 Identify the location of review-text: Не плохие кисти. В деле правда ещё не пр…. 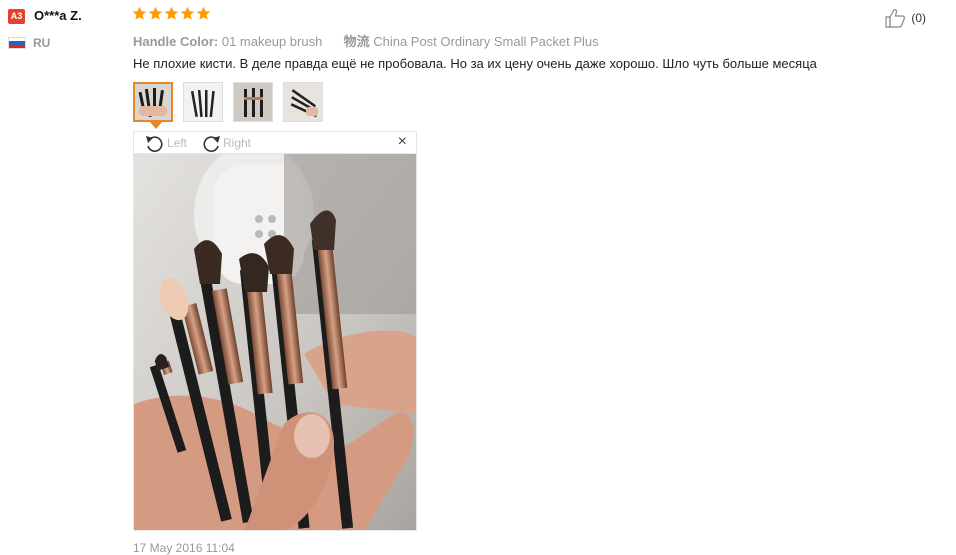
(475, 63).